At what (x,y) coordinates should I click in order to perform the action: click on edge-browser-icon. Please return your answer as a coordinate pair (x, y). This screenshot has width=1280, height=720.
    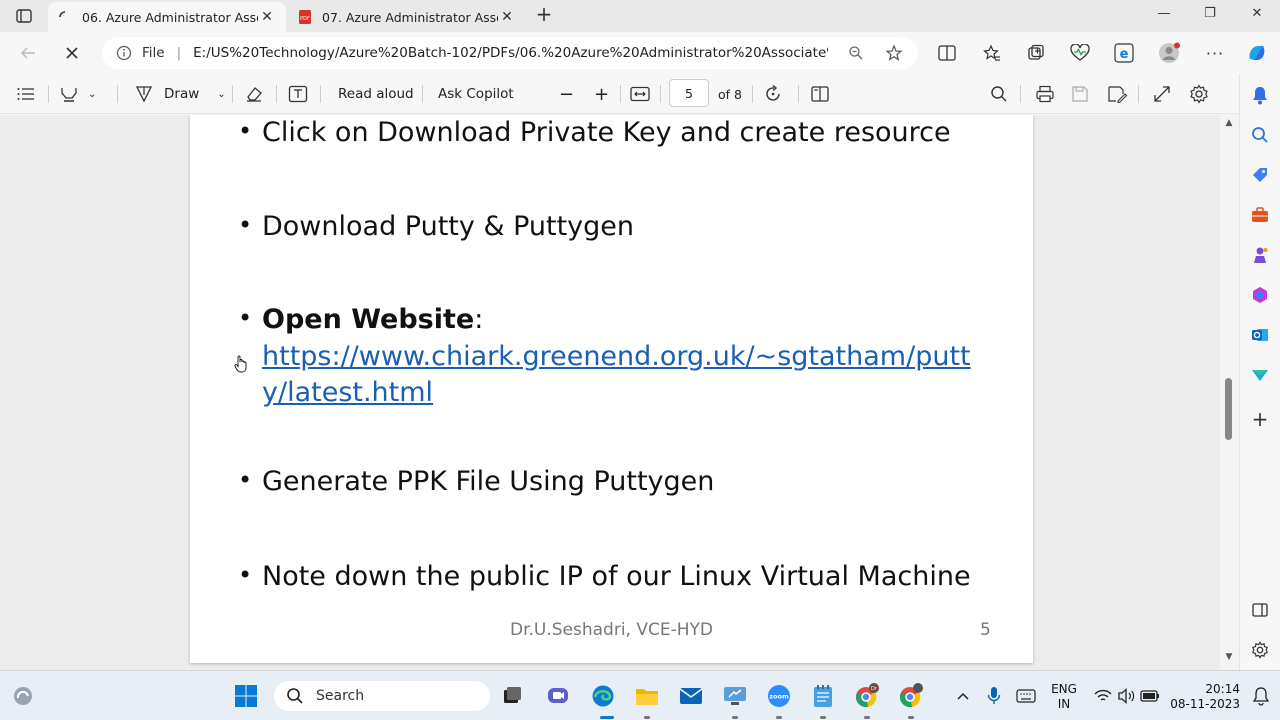
    Looking at the image, I should click on (603, 696).